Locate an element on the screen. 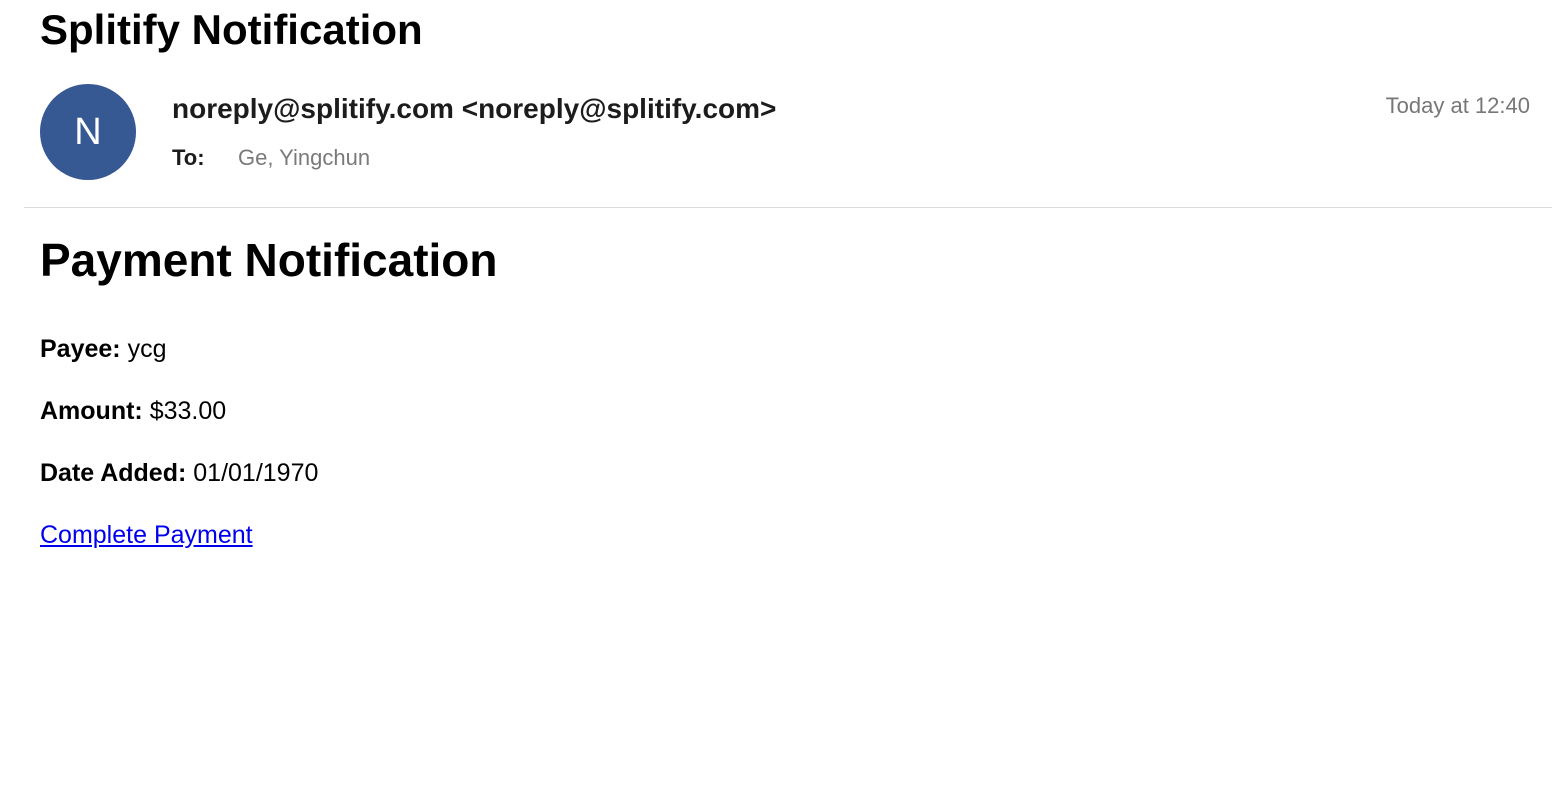 This screenshot has width=1552, height=798. recipient-label: To: is located at coordinates (188, 157).